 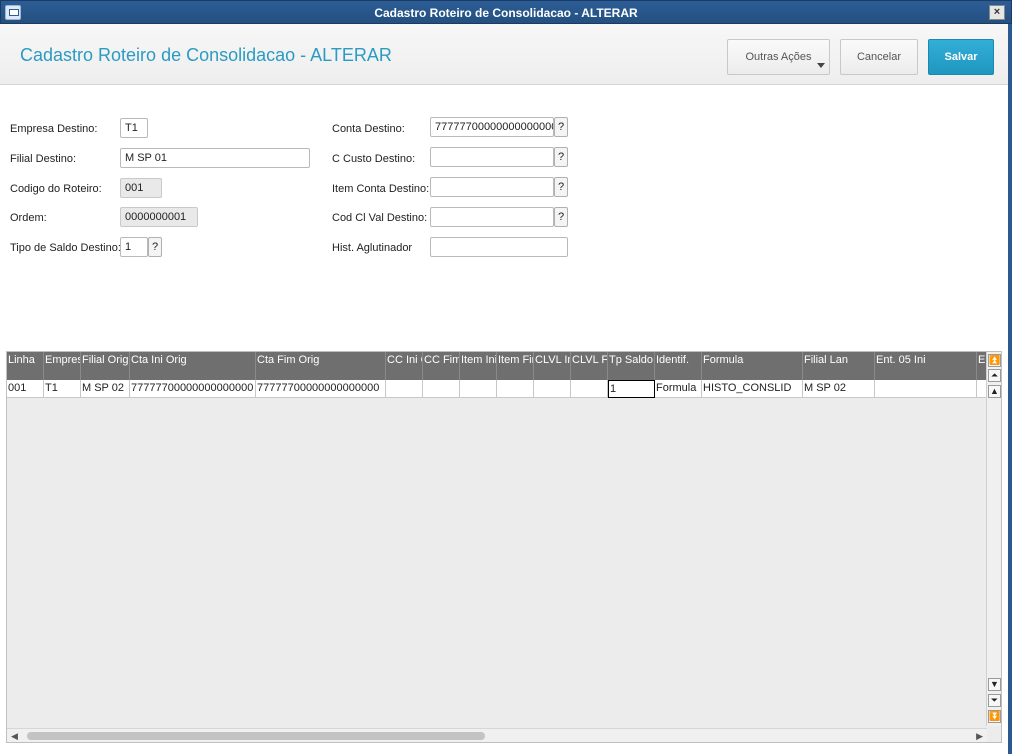 I want to click on column-header: Cta Fim Orig, so click(x=321, y=366).